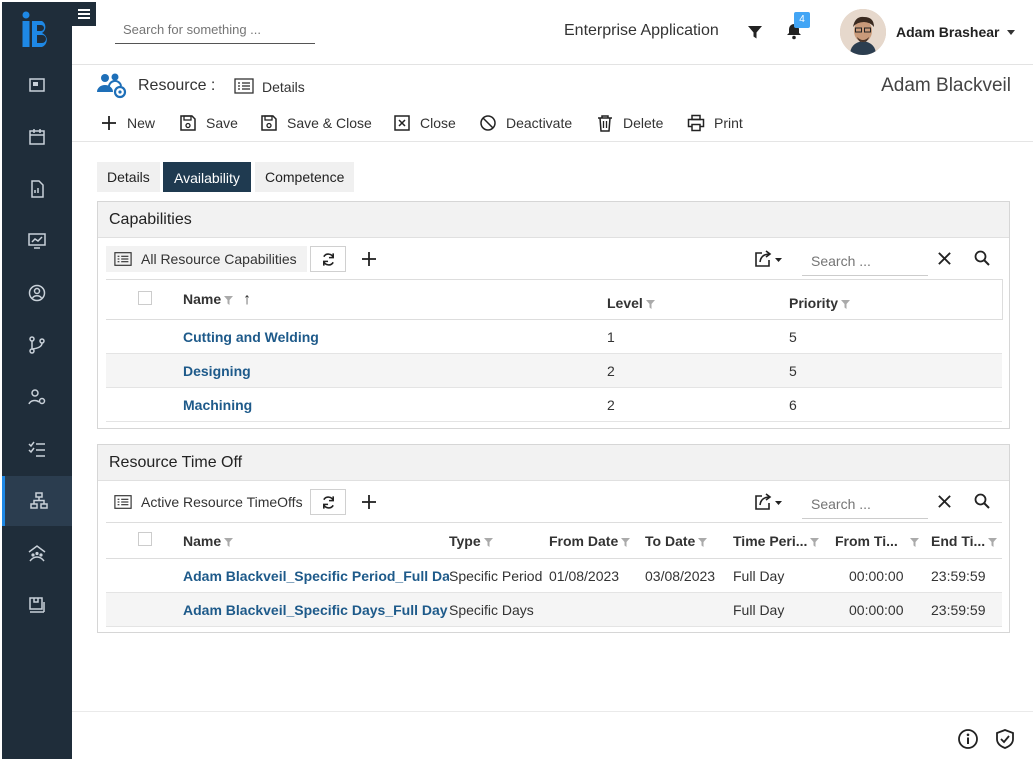 The image size is (1035, 759). I want to click on delete-button: Delete, so click(629, 123).